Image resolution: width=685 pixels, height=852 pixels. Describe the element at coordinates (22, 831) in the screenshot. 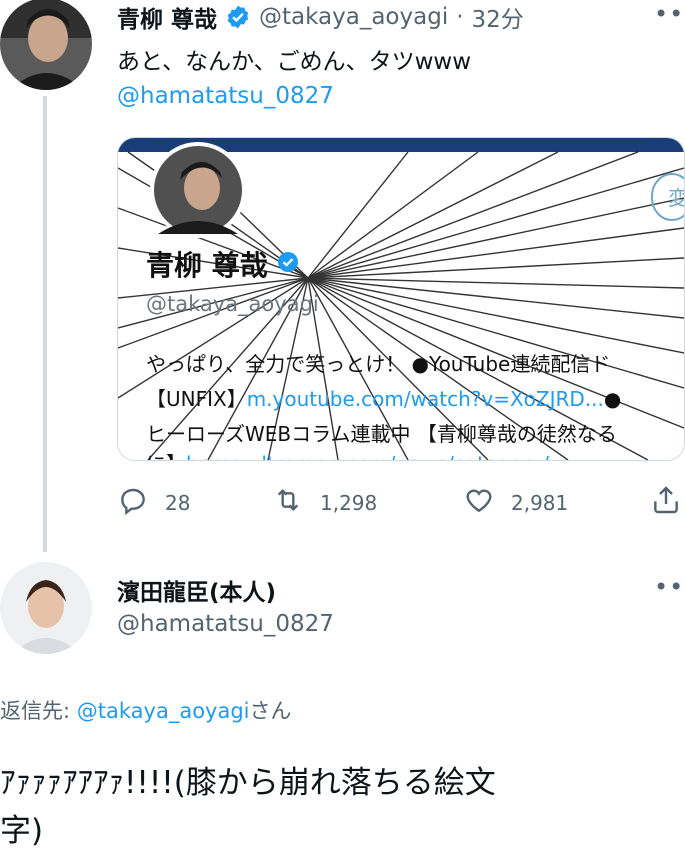

I see `tweet2-text-line2: 字)` at that location.